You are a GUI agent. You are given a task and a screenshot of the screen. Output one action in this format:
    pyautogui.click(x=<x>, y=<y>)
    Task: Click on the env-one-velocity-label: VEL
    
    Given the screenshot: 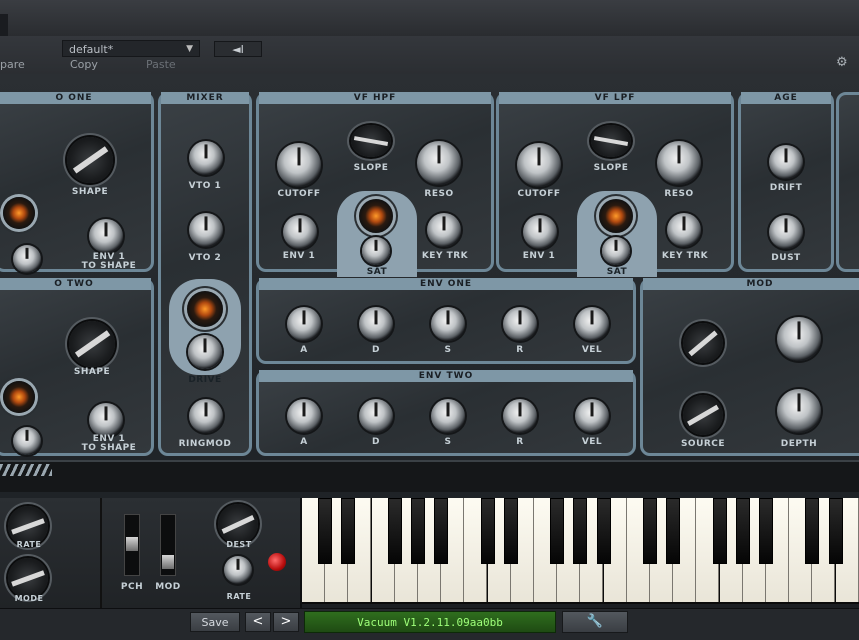 What is the action you would take?
    pyautogui.click(x=592, y=350)
    